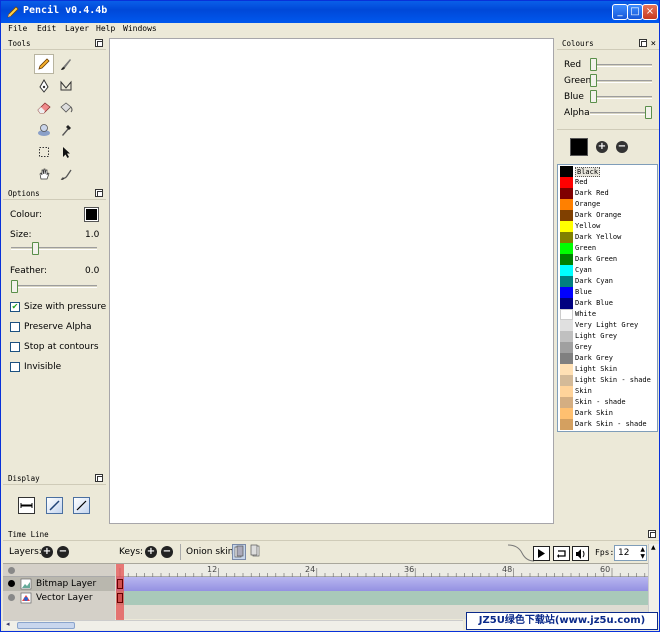 This screenshot has height=632, width=660. What do you see at coordinates (63, 552) in the screenshot?
I see `remove-layer-button: −` at bounding box center [63, 552].